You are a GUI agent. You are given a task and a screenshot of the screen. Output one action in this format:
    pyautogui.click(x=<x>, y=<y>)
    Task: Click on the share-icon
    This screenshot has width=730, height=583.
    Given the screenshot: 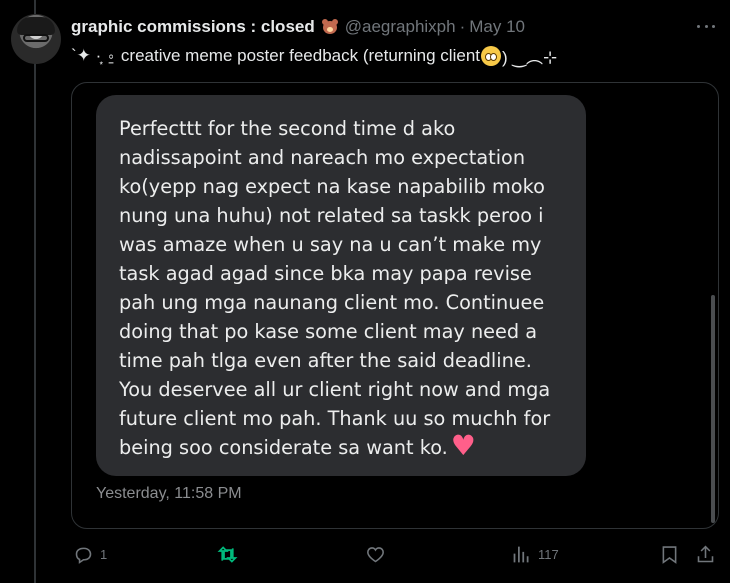 What is the action you would take?
    pyautogui.click(x=705, y=554)
    